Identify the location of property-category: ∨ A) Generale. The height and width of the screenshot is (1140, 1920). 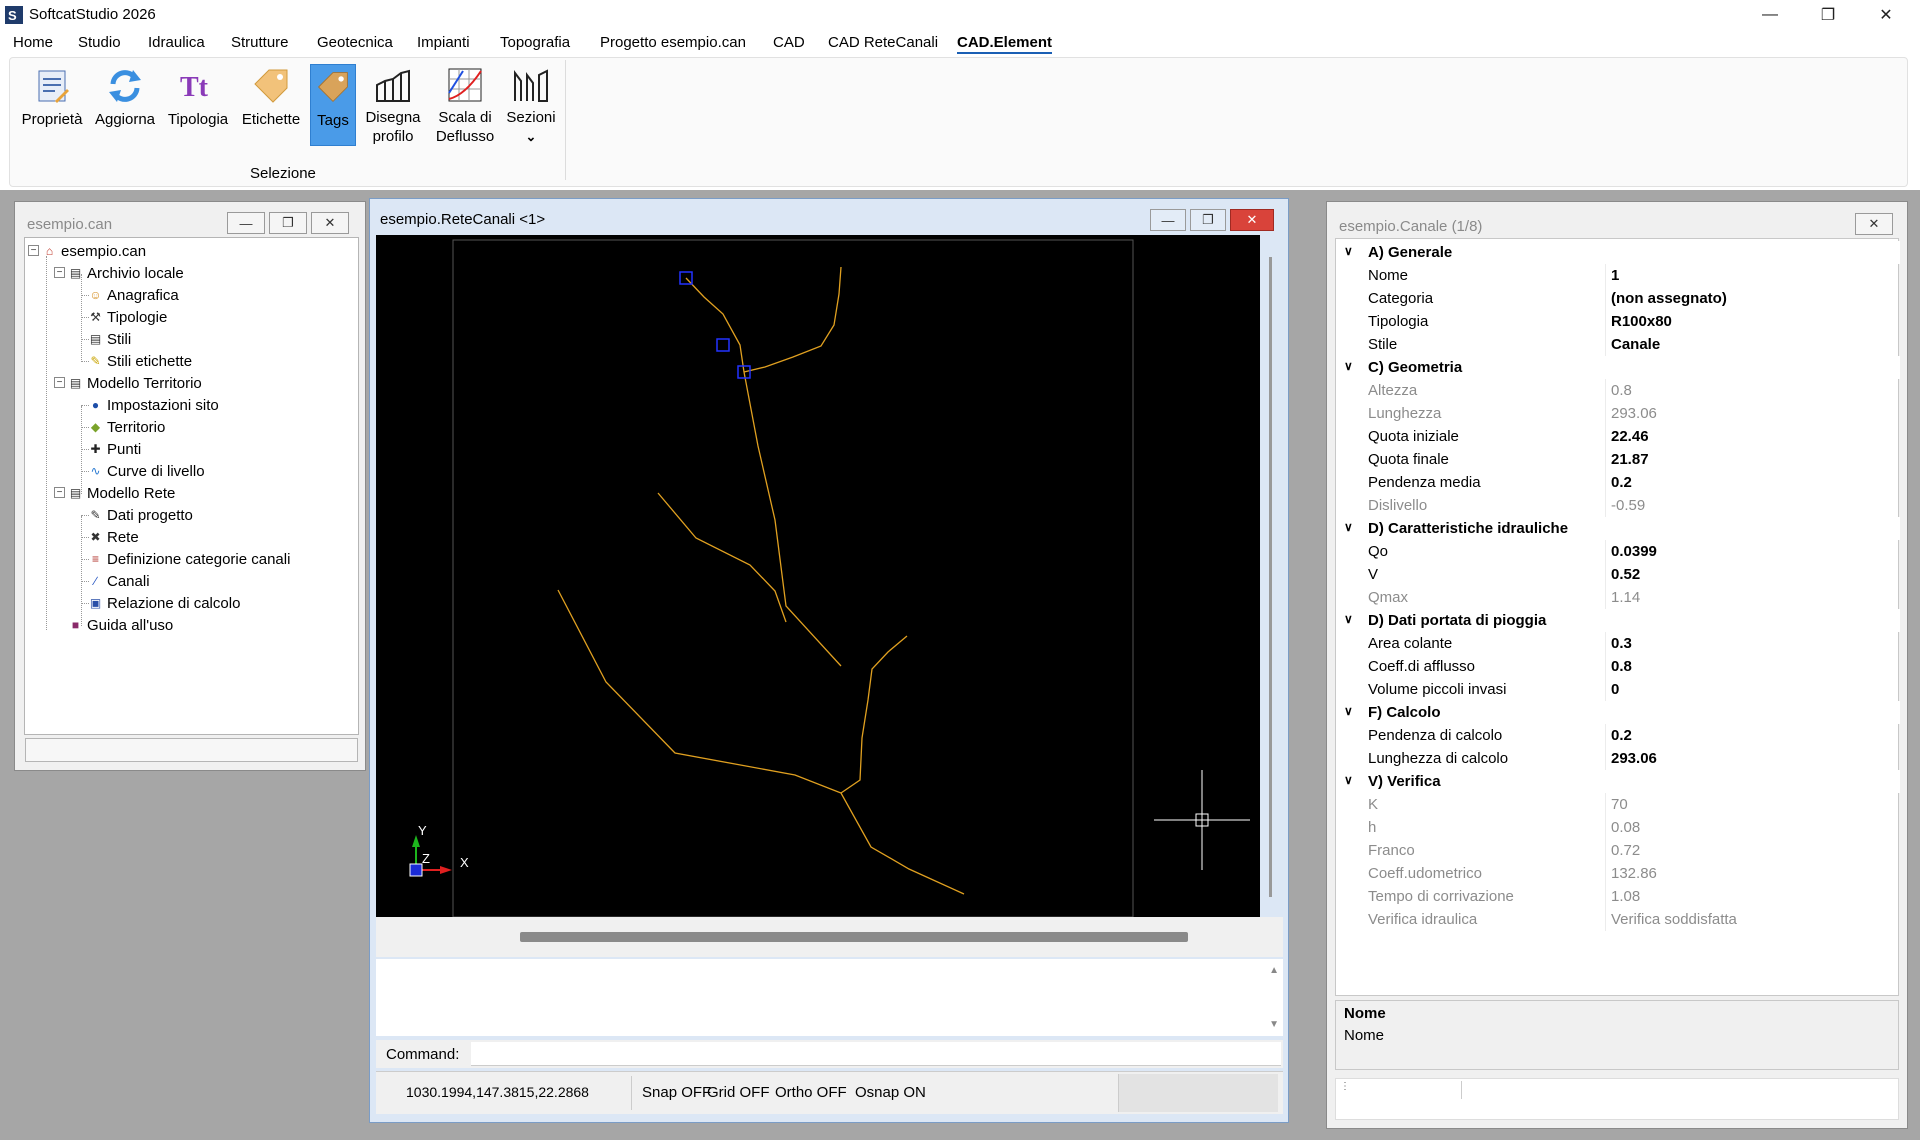
(1618, 252).